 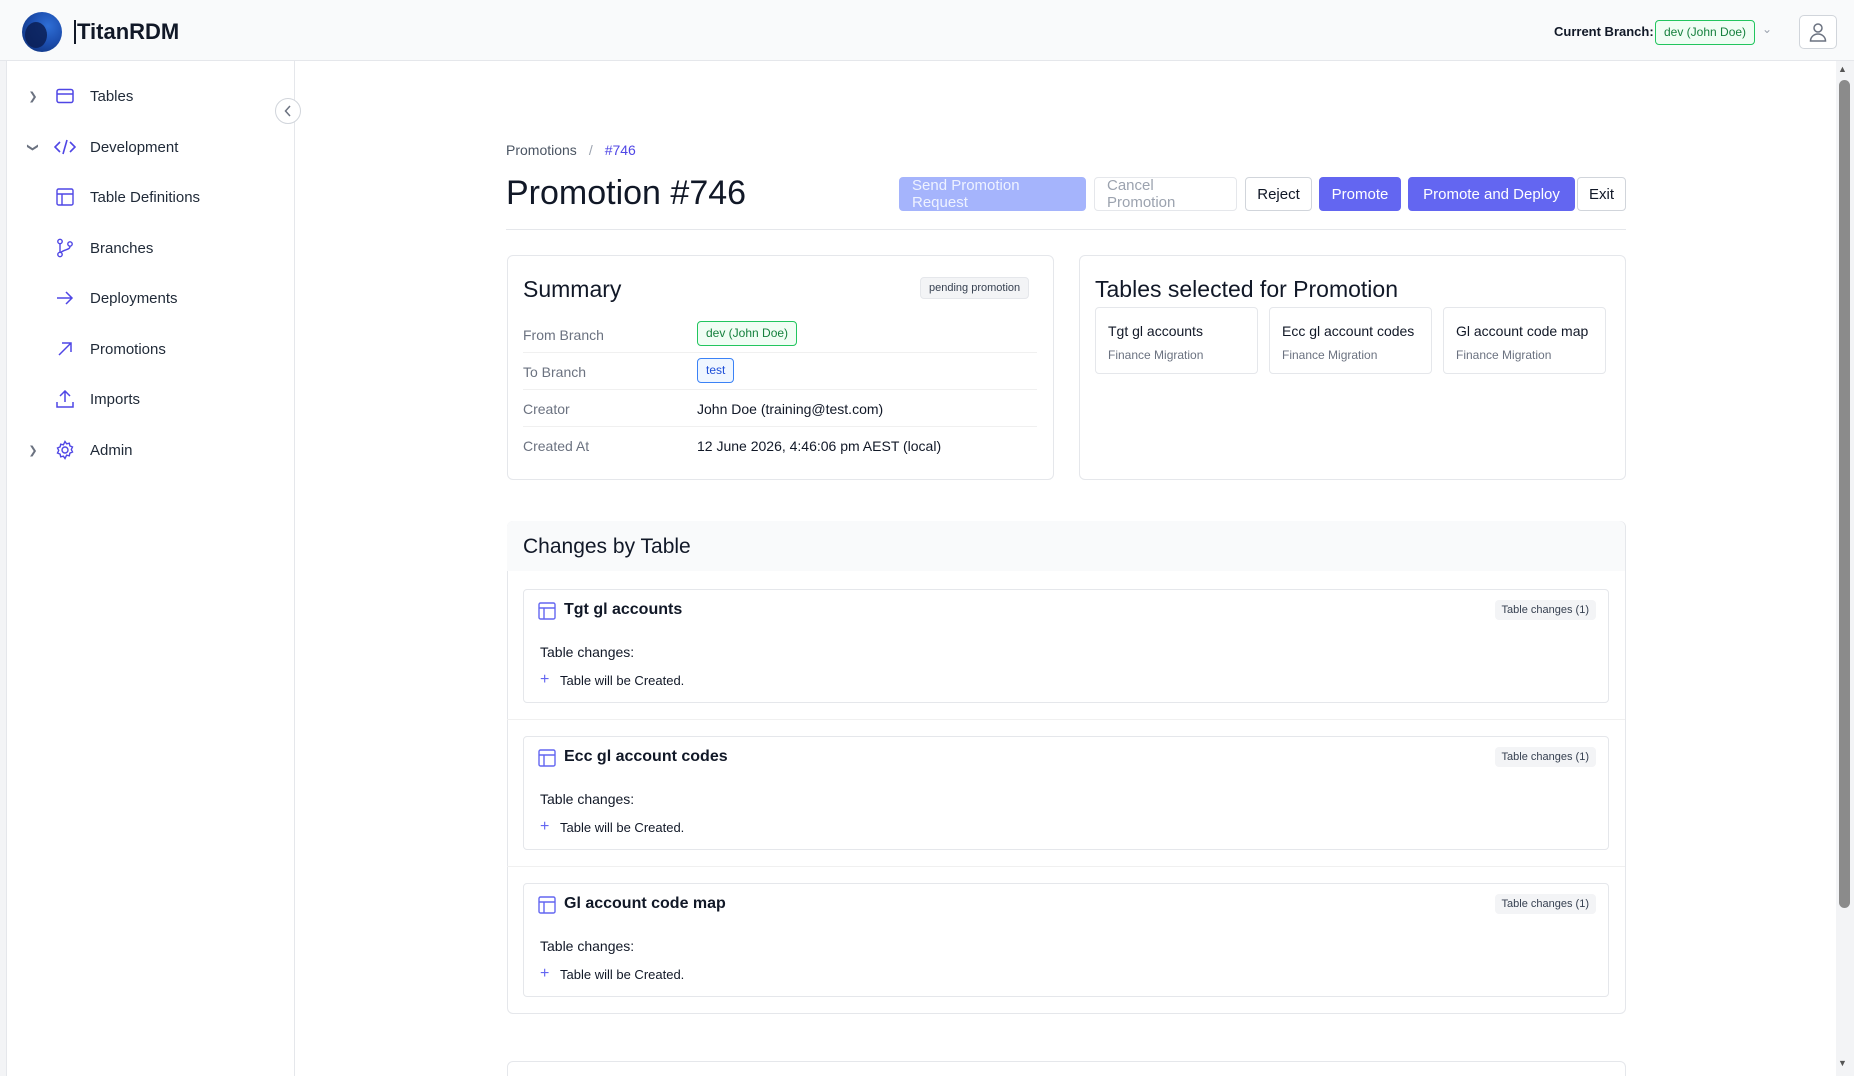 I want to click on window-edge, so click(x=1864, y=538).